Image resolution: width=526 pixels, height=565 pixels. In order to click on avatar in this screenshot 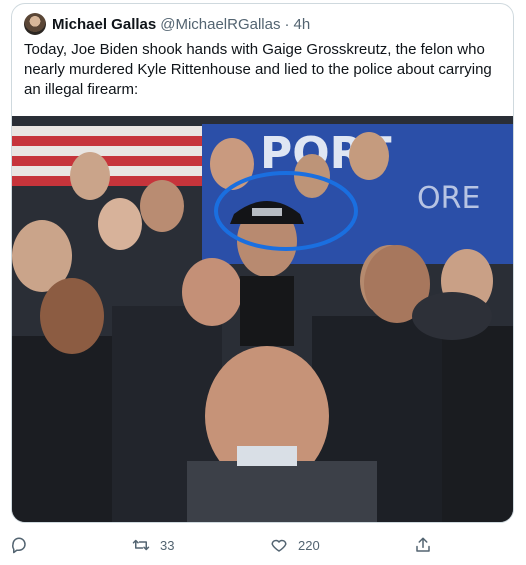, I will do `click(35, 24)`.